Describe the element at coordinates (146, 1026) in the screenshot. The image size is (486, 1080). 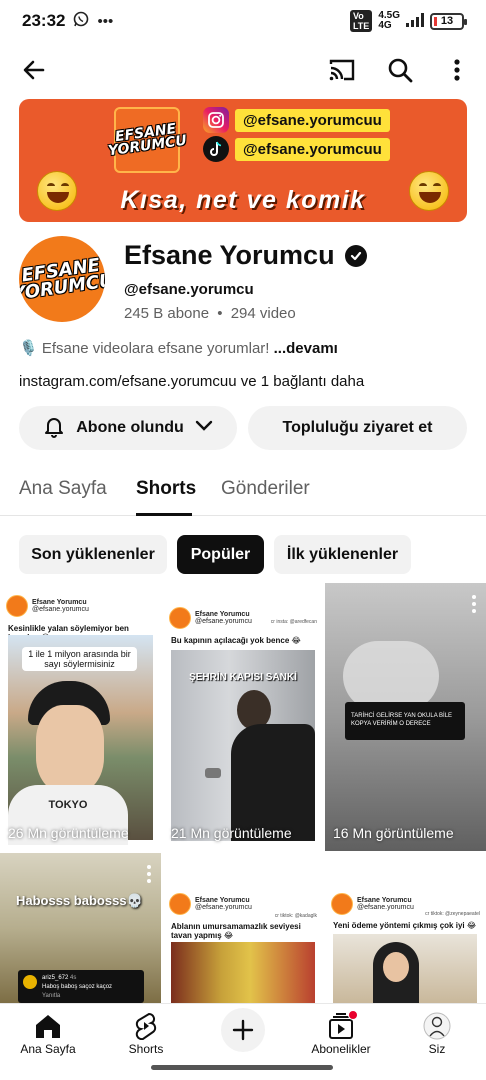
I see `shorts-icon` at that location.